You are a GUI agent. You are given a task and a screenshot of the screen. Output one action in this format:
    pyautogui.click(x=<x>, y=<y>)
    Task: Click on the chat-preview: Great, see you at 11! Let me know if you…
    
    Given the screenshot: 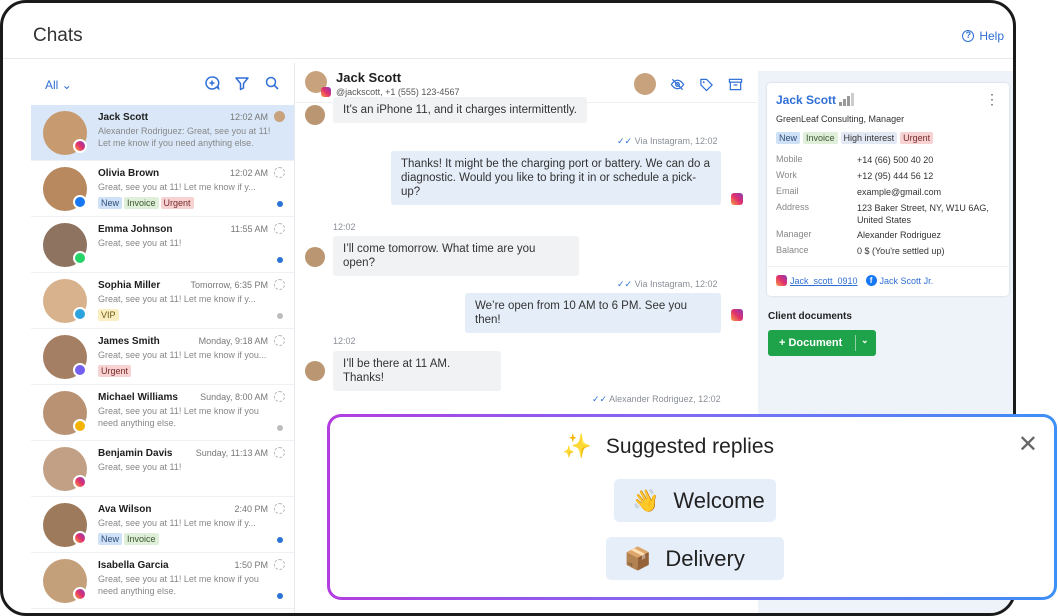 What is the action you would take?
    pyautogui.click(x=178, y=417)
    